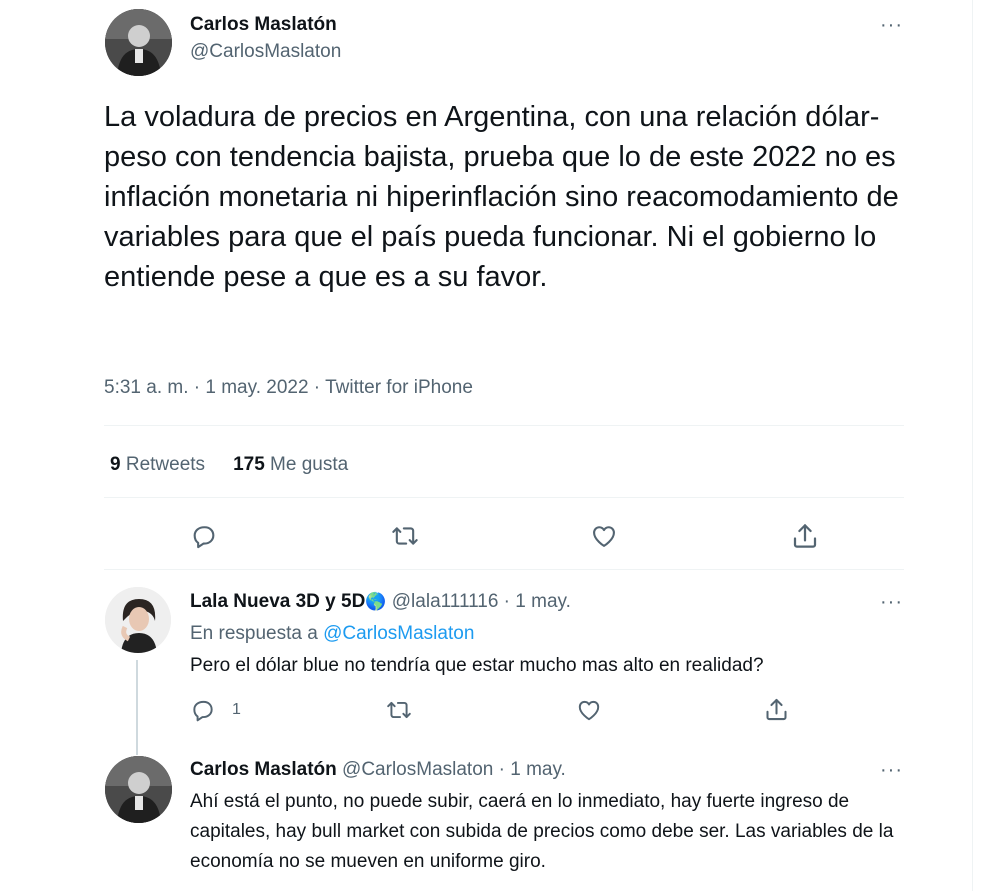 This screenshot has width=997, height=891. Describe the element at coordinates (138, 42) in the screenshot. I see `main-author-avatar` at that location.